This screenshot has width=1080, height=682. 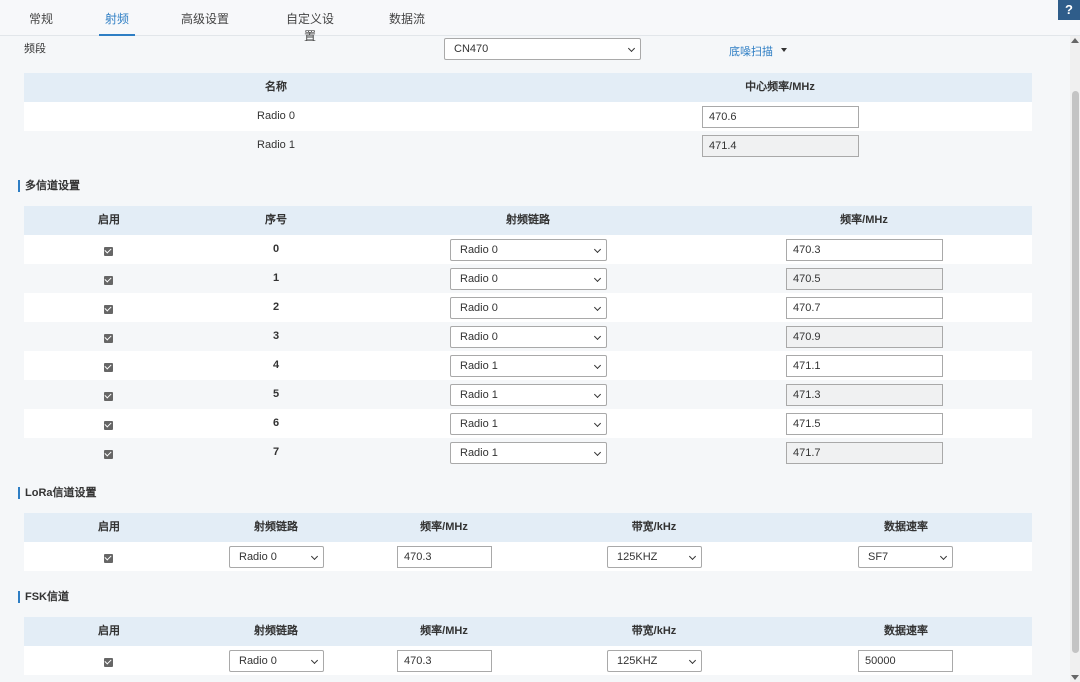 What do you see at coordinates (751, 51) in the screenshot?
I see `noise-scan-link: 底噪扫描` at bounding box center [751, 51].